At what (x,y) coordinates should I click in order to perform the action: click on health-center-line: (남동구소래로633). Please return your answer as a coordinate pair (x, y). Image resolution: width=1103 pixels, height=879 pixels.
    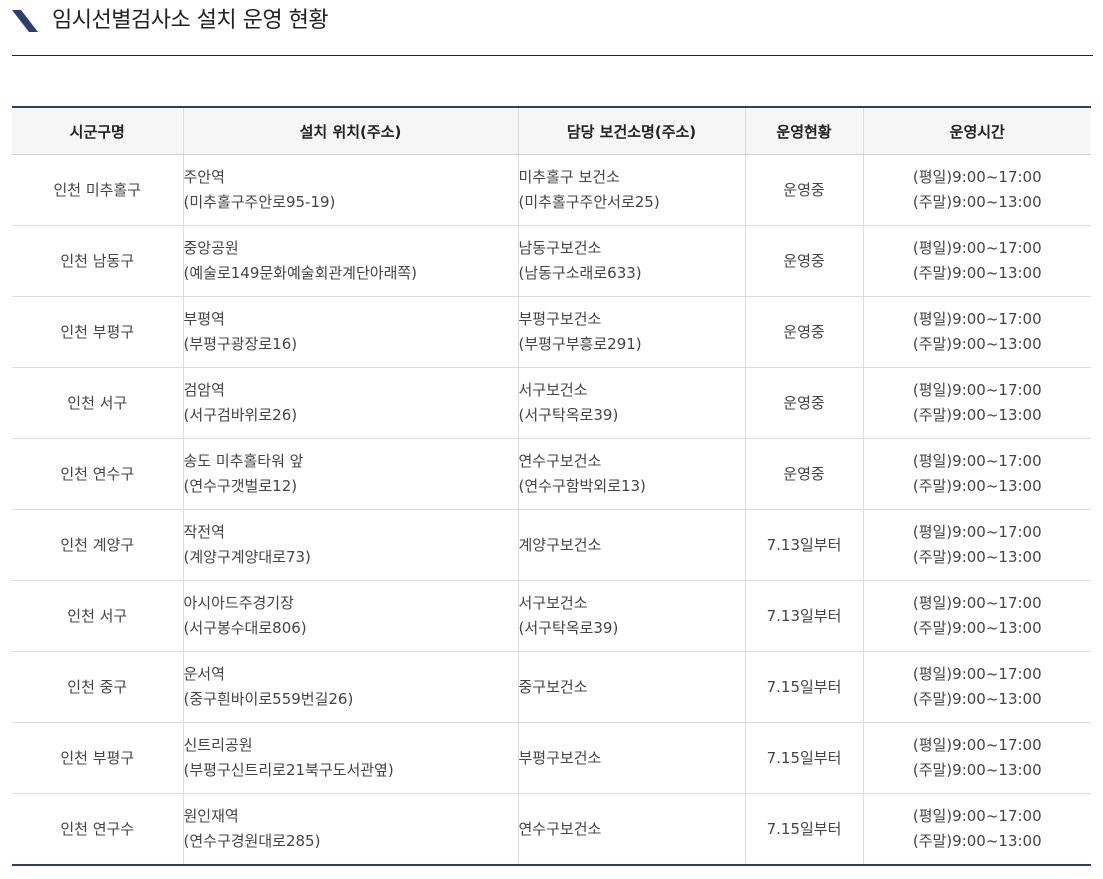
    Looking at the image, I should click on (580, 273).